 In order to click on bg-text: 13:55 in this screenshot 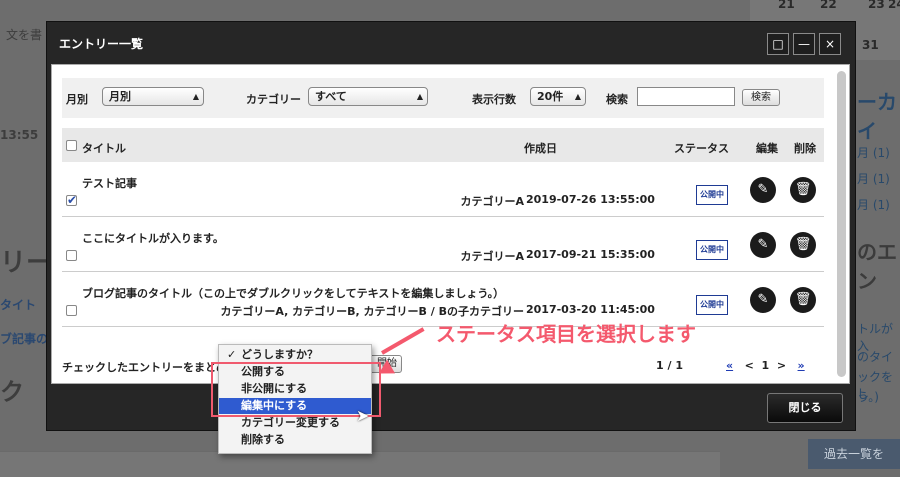, I will do `click(19, 135)`.